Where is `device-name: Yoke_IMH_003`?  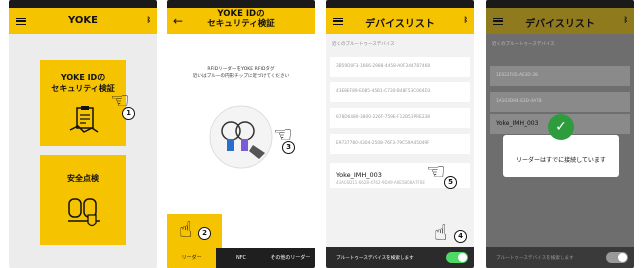 device-name: Yoke_IMH_003 is located at coordinates (359, 175).